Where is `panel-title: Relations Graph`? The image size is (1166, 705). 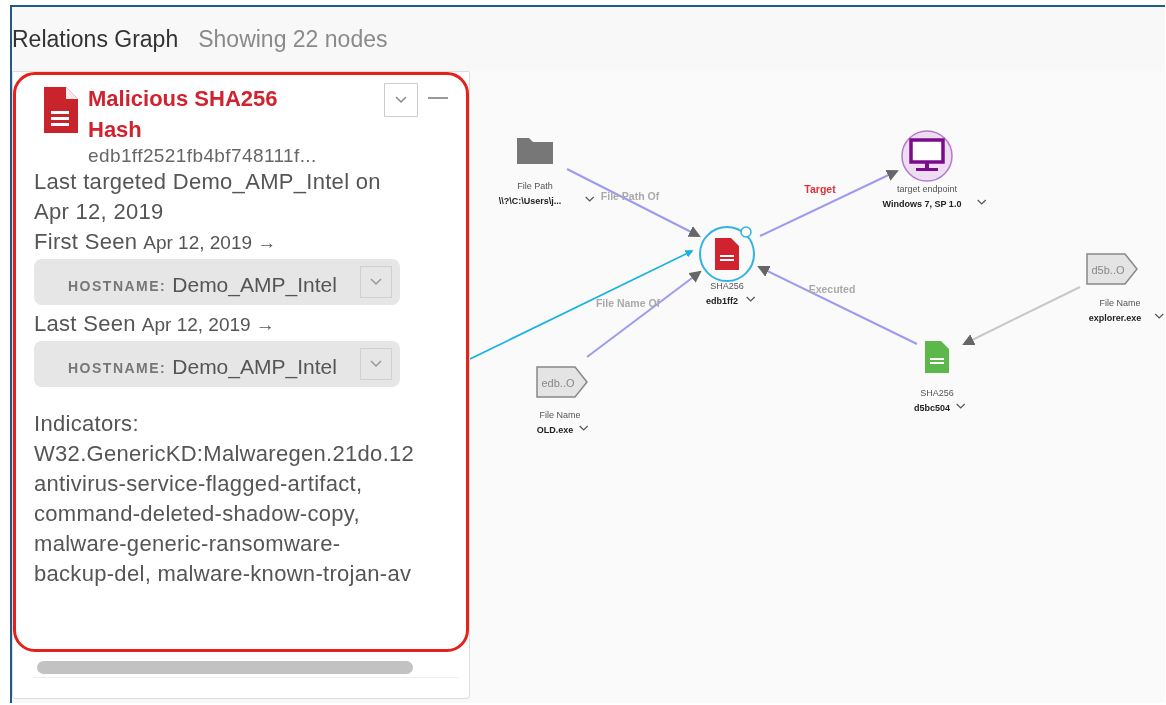 panel-title: Relations Graph is located at coordinates (95, 39).